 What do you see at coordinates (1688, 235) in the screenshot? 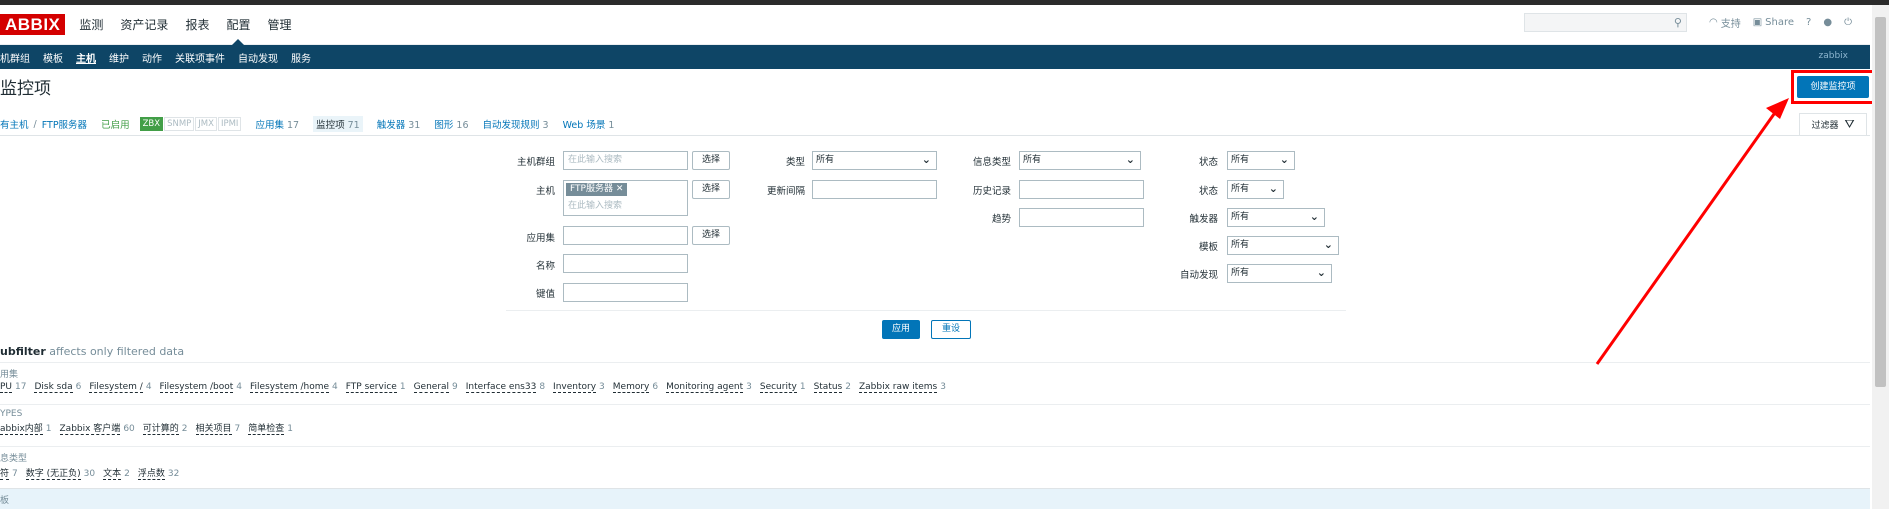
I see `arrow-shaft` at bounding box center [1688, 235].